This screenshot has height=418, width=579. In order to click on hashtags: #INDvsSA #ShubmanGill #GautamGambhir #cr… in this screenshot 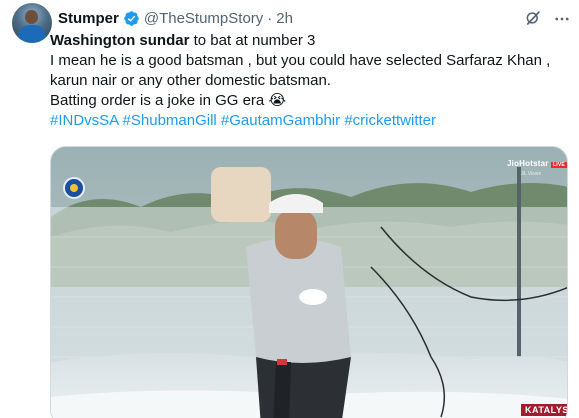, I will do `click(310, 121)`.